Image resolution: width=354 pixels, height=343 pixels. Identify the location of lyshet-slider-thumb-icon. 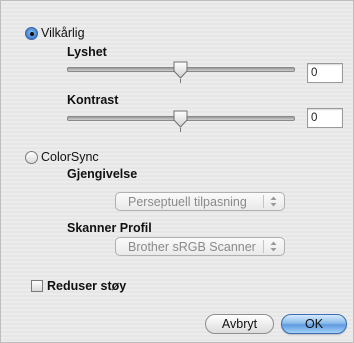
(180, 70).